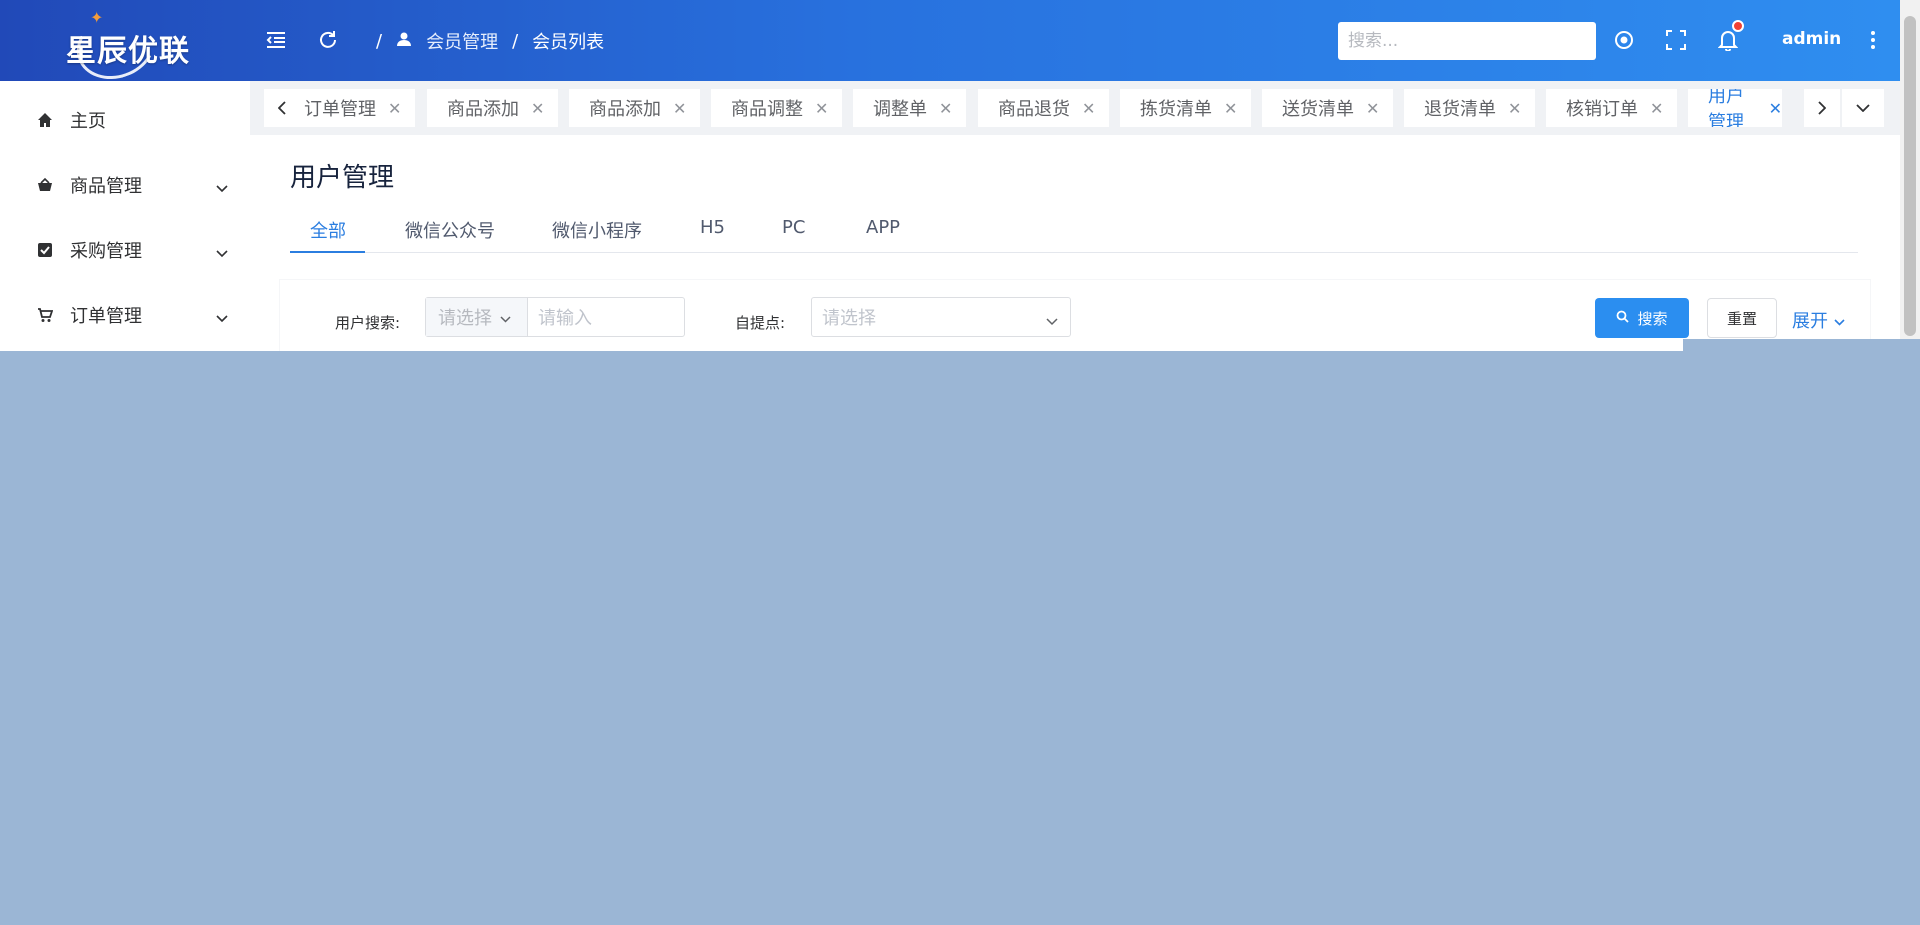 The height and width of the screenshot is (925, 1920). I want to click on expand-filters-link: 展开, so click(1818, 320).